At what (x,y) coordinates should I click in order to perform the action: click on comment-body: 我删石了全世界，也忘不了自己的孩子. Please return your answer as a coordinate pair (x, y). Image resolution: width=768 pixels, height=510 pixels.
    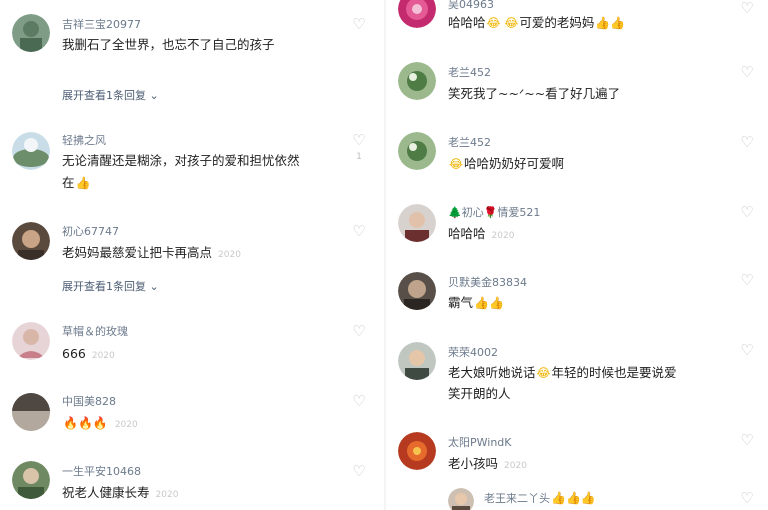
    Looking at the image, I should click on (168, 44).